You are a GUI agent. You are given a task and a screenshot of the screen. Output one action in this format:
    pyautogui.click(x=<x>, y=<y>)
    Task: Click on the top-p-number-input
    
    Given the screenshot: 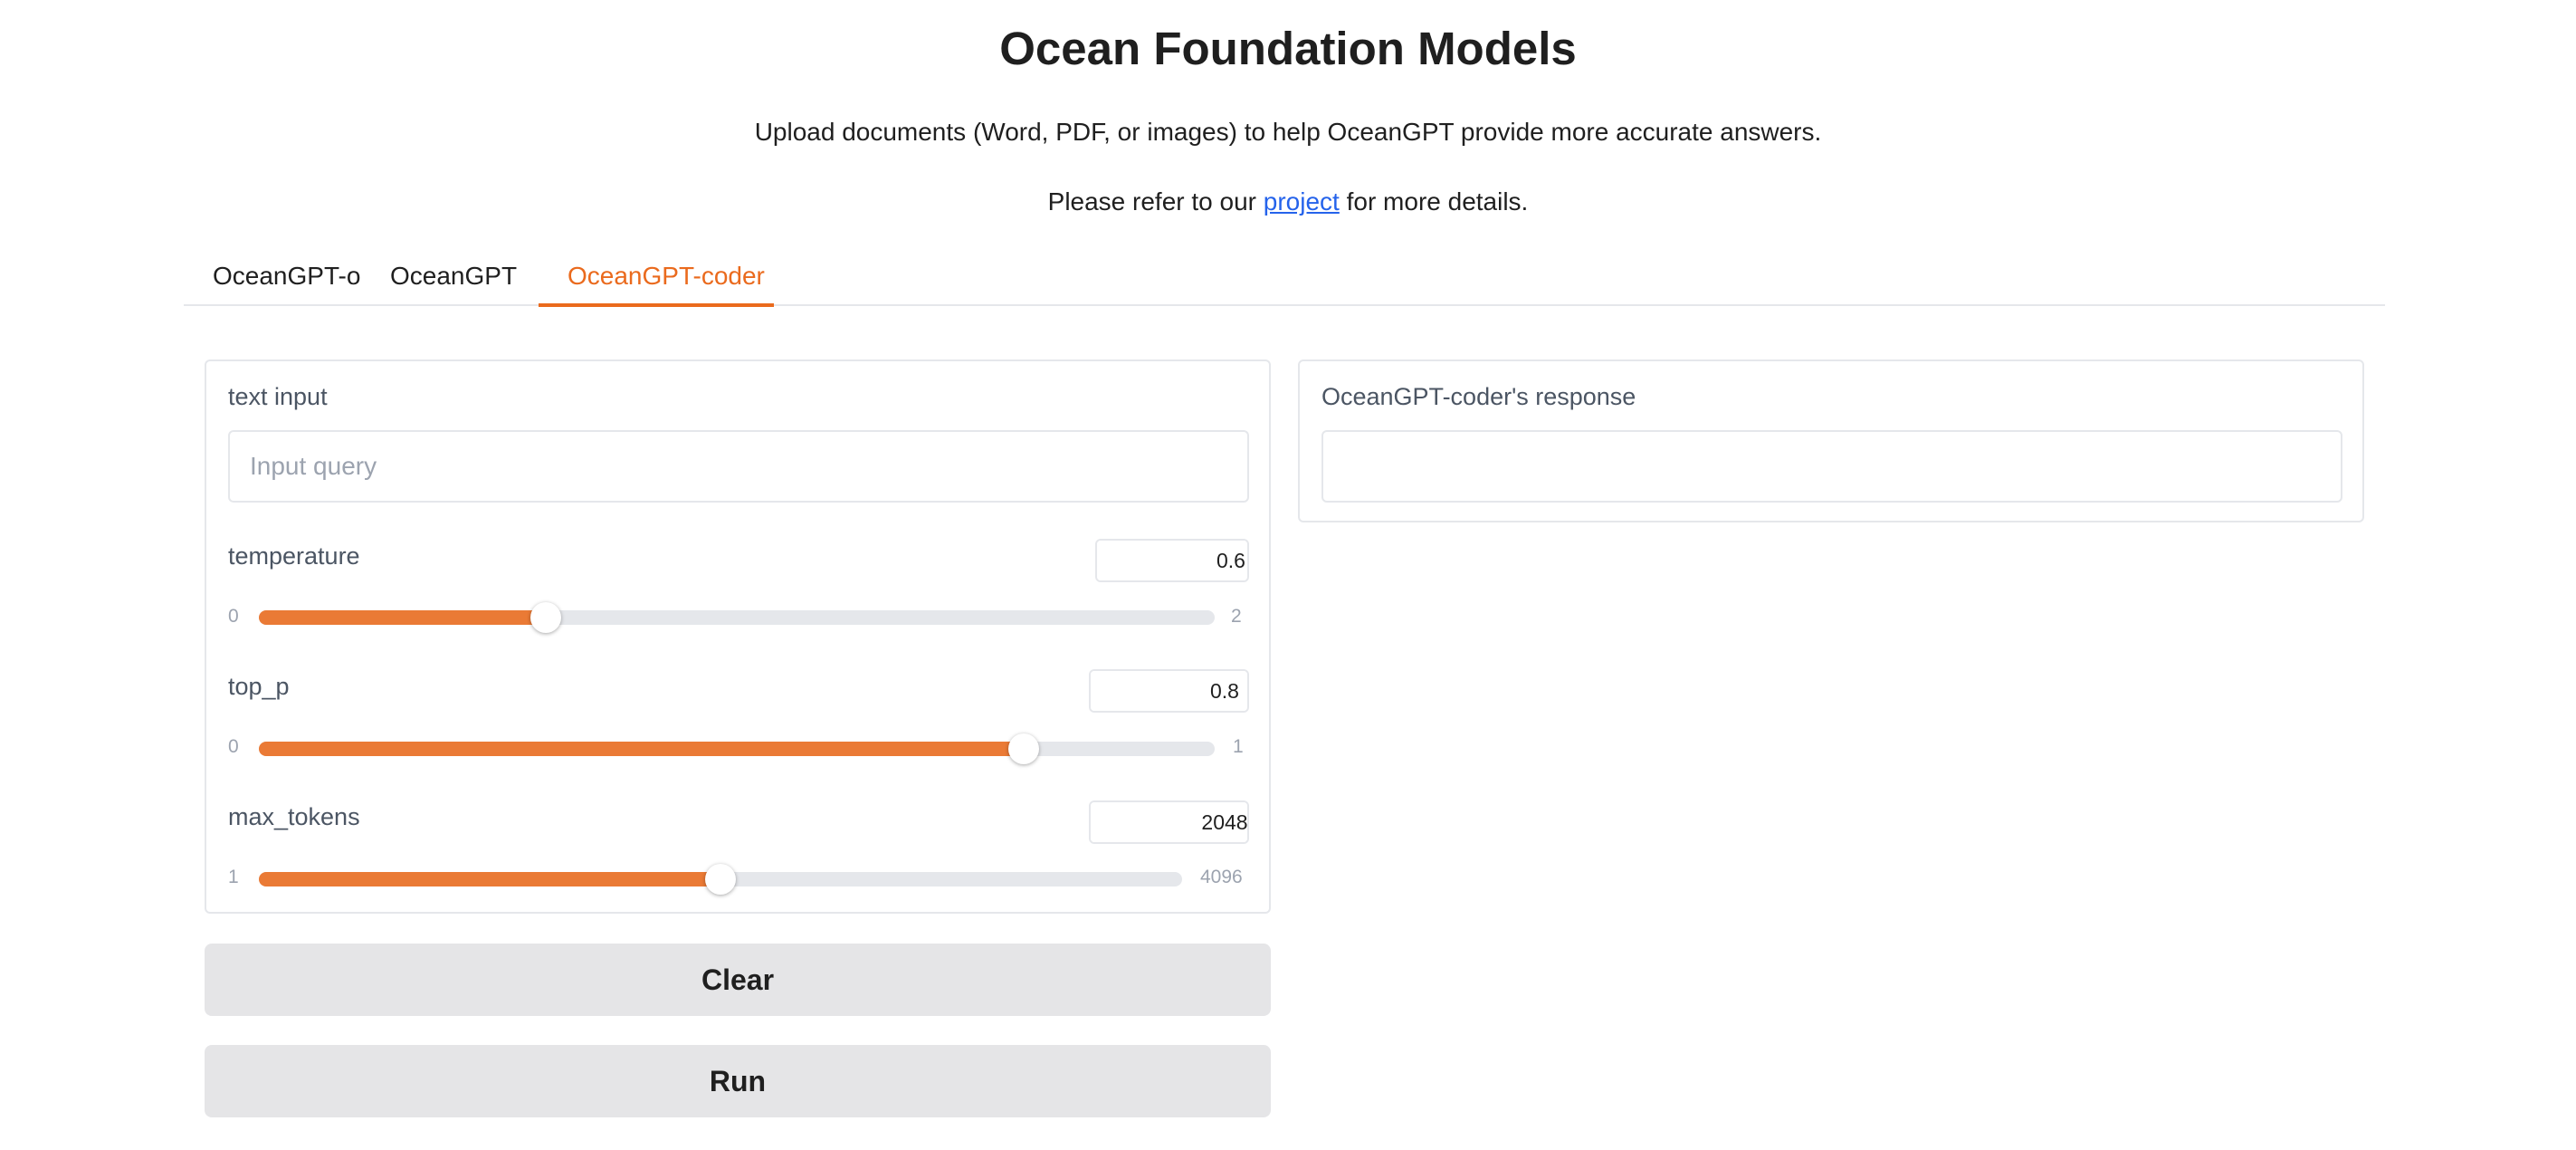 What is the action you would take?
    pyautogui.click(x=1169, y=691)
    